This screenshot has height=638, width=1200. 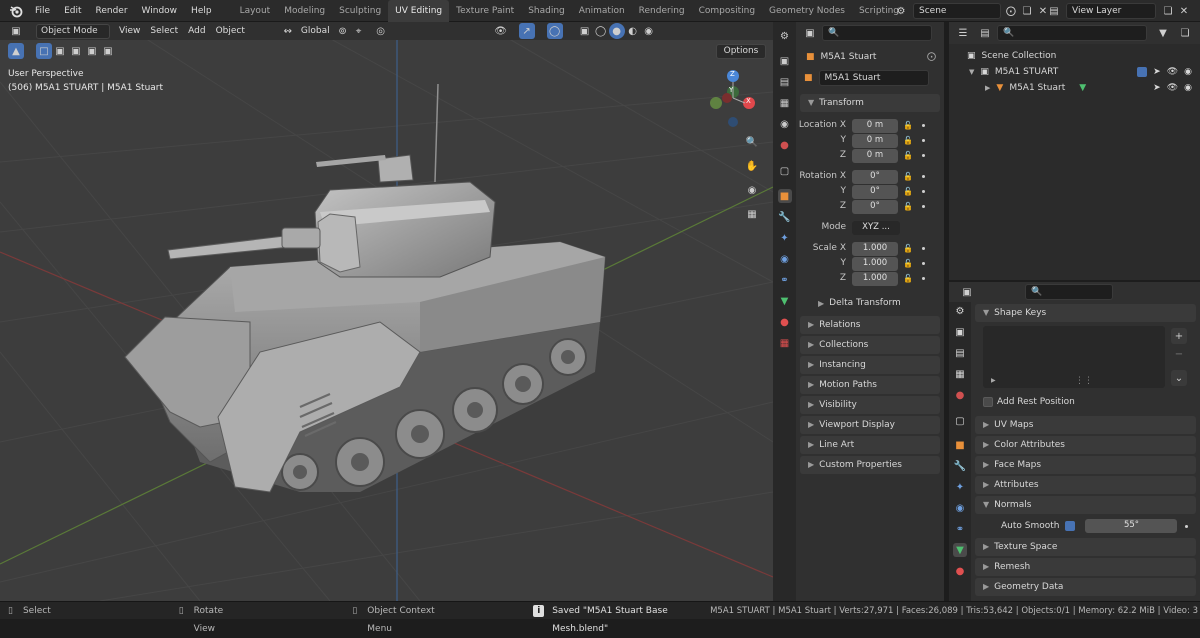 I want to click on menu-select: Select, so click(x=164, y=31).